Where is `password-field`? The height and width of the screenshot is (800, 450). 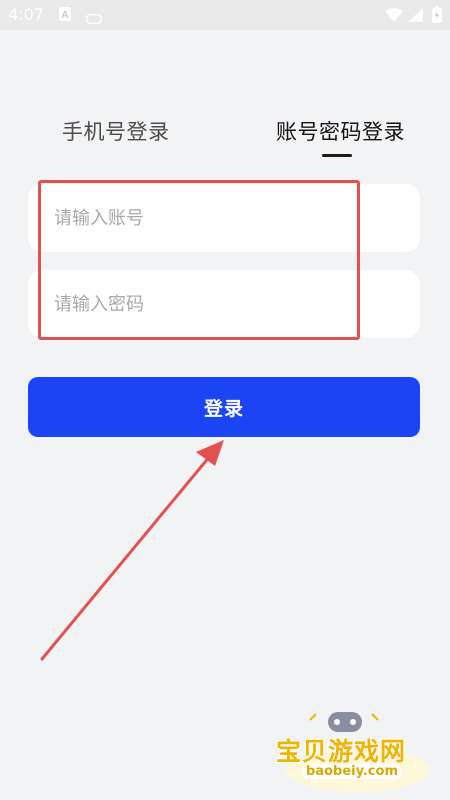
password-field is located at coordinates (224, 304).